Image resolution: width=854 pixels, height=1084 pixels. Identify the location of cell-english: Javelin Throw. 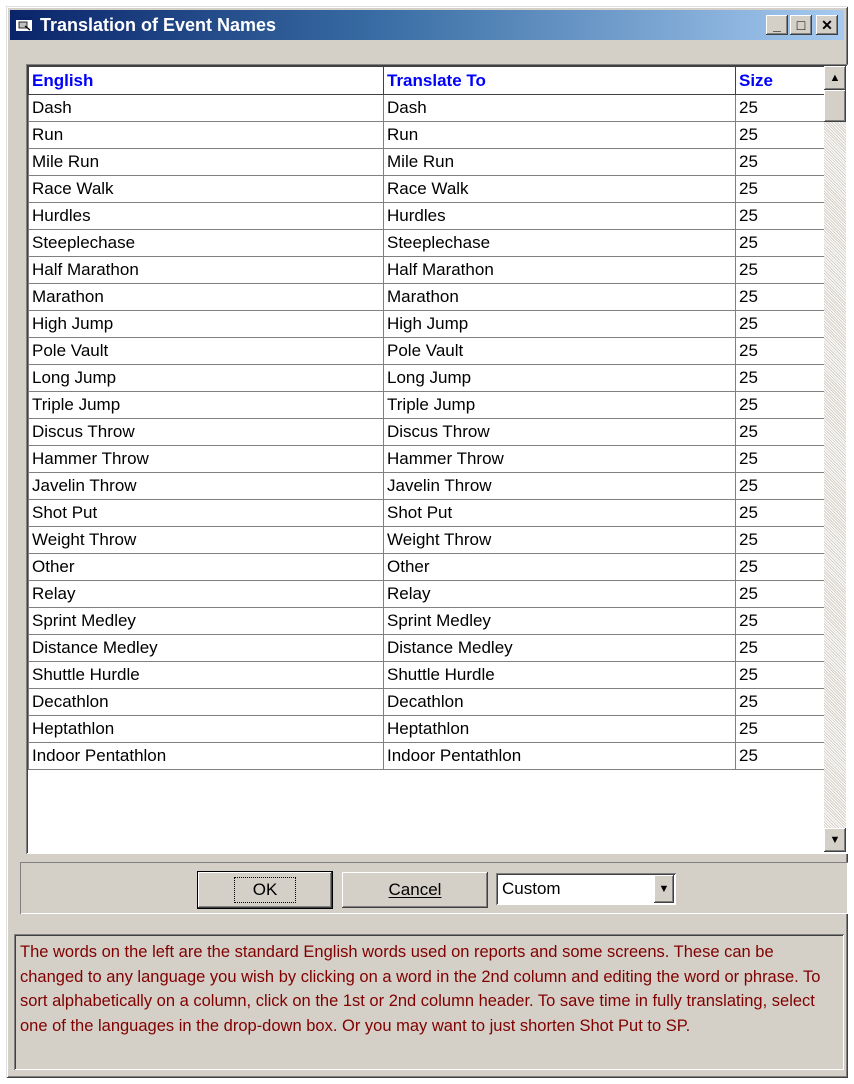
(206, 486).